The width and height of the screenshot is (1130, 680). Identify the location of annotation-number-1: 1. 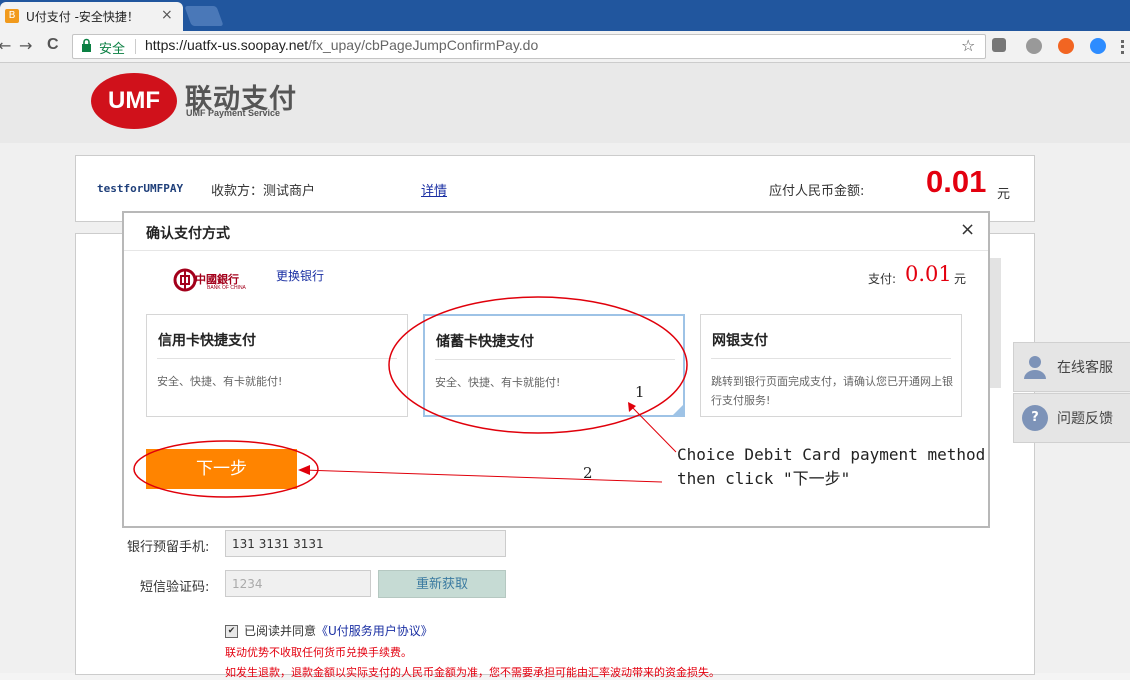
(640, 392).